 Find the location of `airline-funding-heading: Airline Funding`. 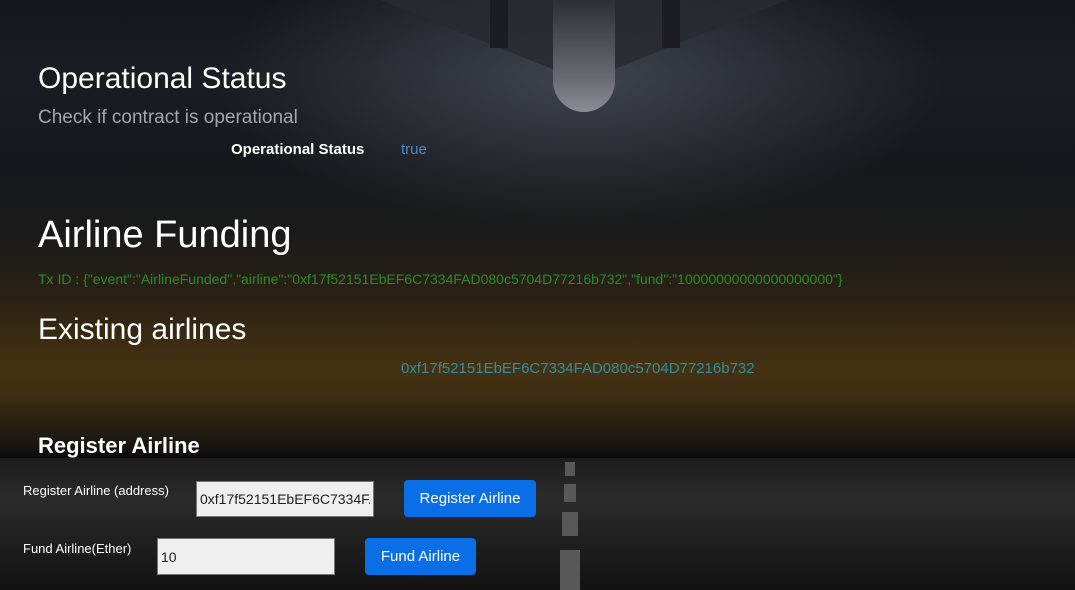

airline-funding-heading: Airline Funding is located at coordinates (165, 235).